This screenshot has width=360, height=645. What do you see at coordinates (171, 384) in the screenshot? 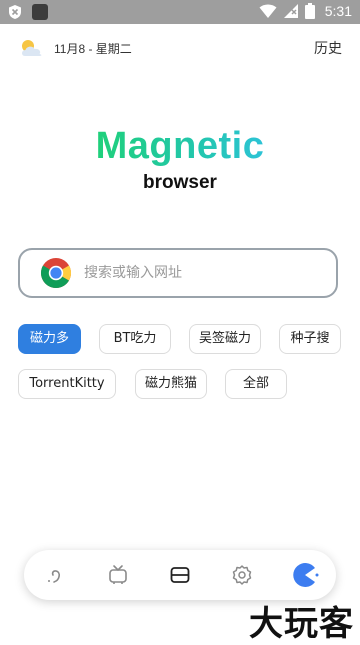
I see `engine-chip-cili-xiongmao: 磁力熊猫` at bounding box center [171, 384].